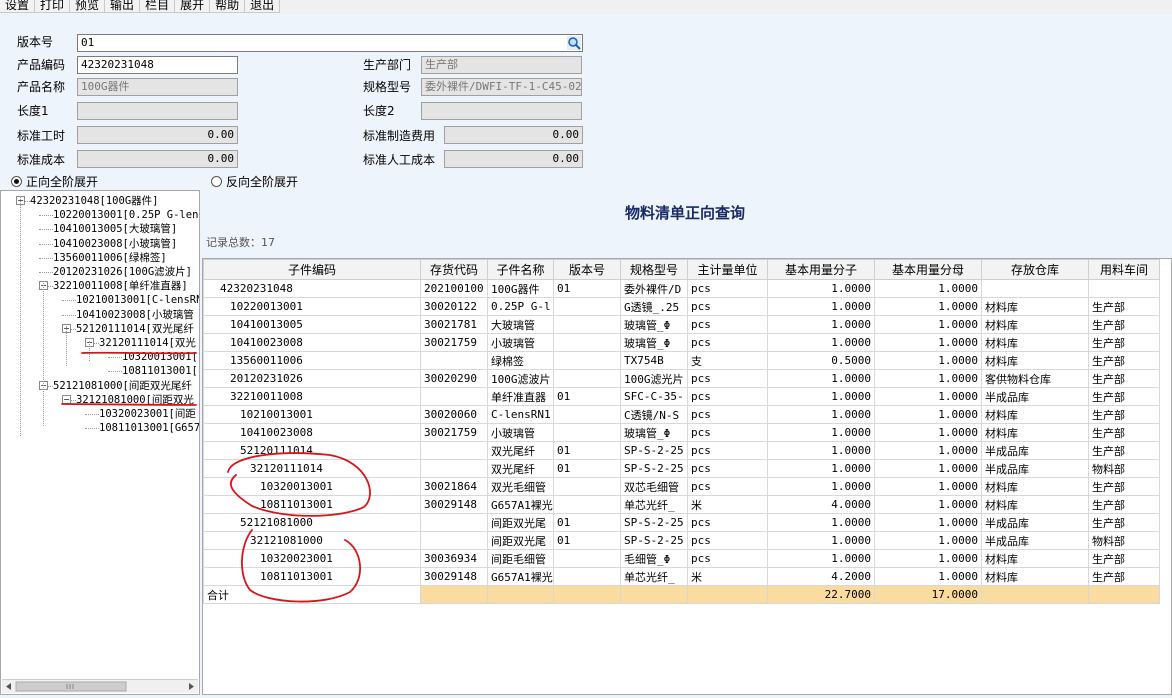 This screenshot has height=698, width=1172. I want to click on menu-item-3: 输出, so click(123, 6).